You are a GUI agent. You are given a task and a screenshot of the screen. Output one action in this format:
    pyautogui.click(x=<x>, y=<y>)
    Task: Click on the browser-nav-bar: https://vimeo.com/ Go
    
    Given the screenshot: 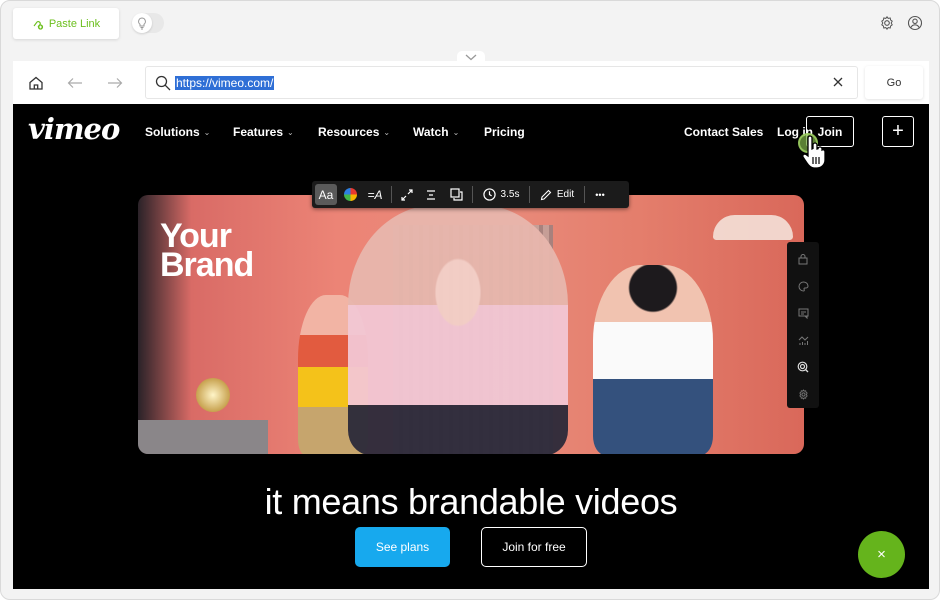 What is the action you would take?
    pyautogui.click(x=471, y=82)
    